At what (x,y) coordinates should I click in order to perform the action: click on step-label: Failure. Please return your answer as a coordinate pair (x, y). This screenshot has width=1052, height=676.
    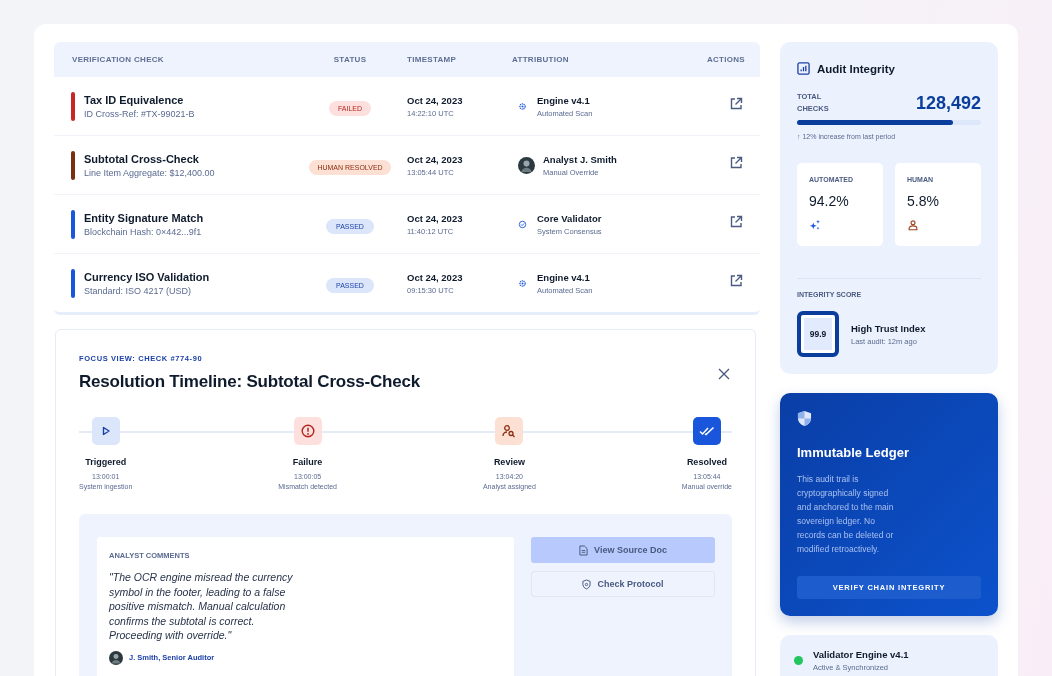
    Looking at the image, I should click on (307, 462).